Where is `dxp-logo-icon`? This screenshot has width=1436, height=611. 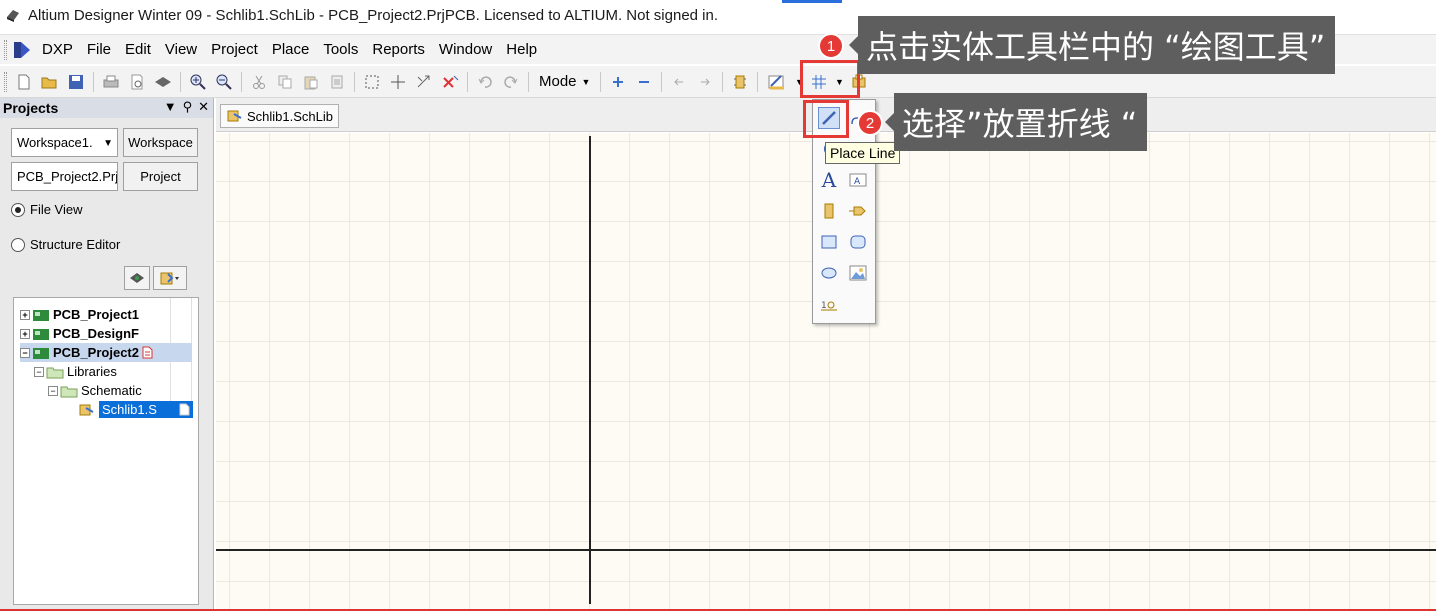
dxp-logo-icon is located at coordinates (22, 50).